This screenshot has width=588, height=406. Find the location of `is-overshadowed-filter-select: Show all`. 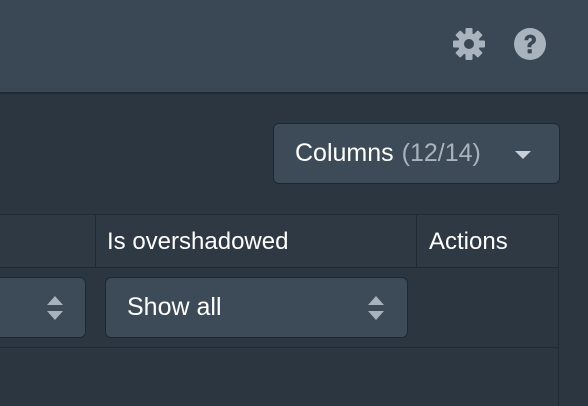

is-overshadowed-filter-select: Show all is located at coordinates (256, 307).